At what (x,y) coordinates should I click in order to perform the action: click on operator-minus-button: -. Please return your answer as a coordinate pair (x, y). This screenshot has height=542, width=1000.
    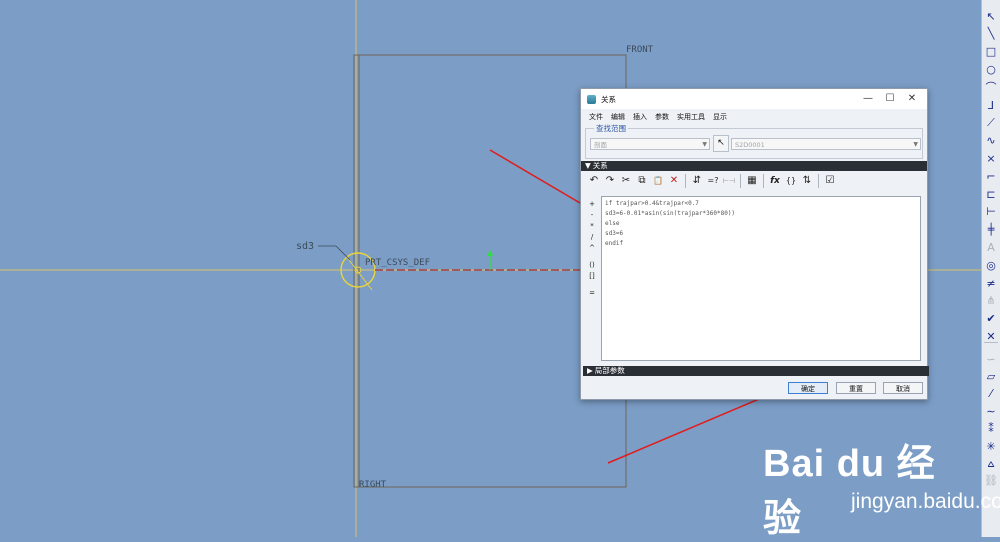
    Looking at the image, I should click on (592, 215).